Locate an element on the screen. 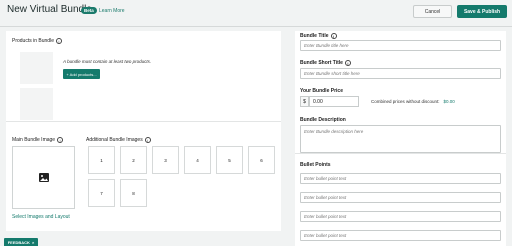 Image resolution: width=512 pixels, height=246 pixels. combined-price-value: $0.00 is located at coordinates (449, 101).